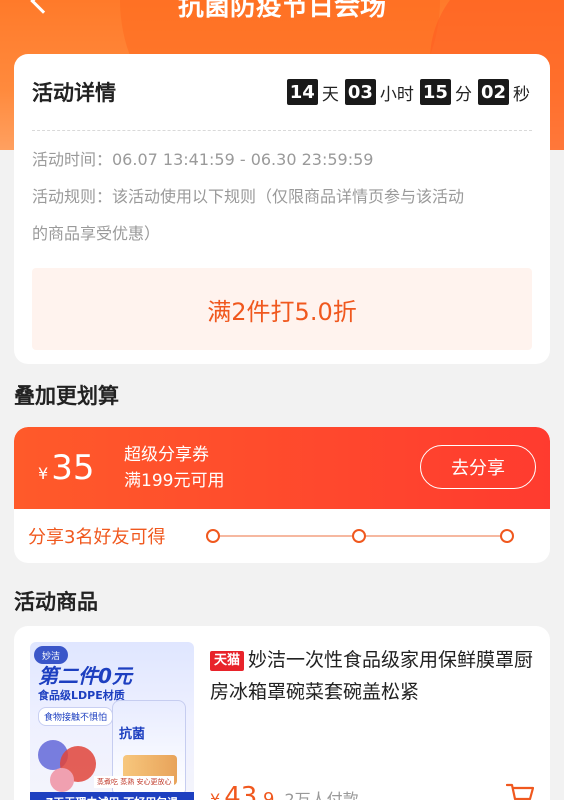 The width and height of the screenshot is (564, 800). What do you see at coordinates (76, 716) in the screenshot?
I see `product-image-pill: 食物接触不惧怕` at bounding box center [76, 716].